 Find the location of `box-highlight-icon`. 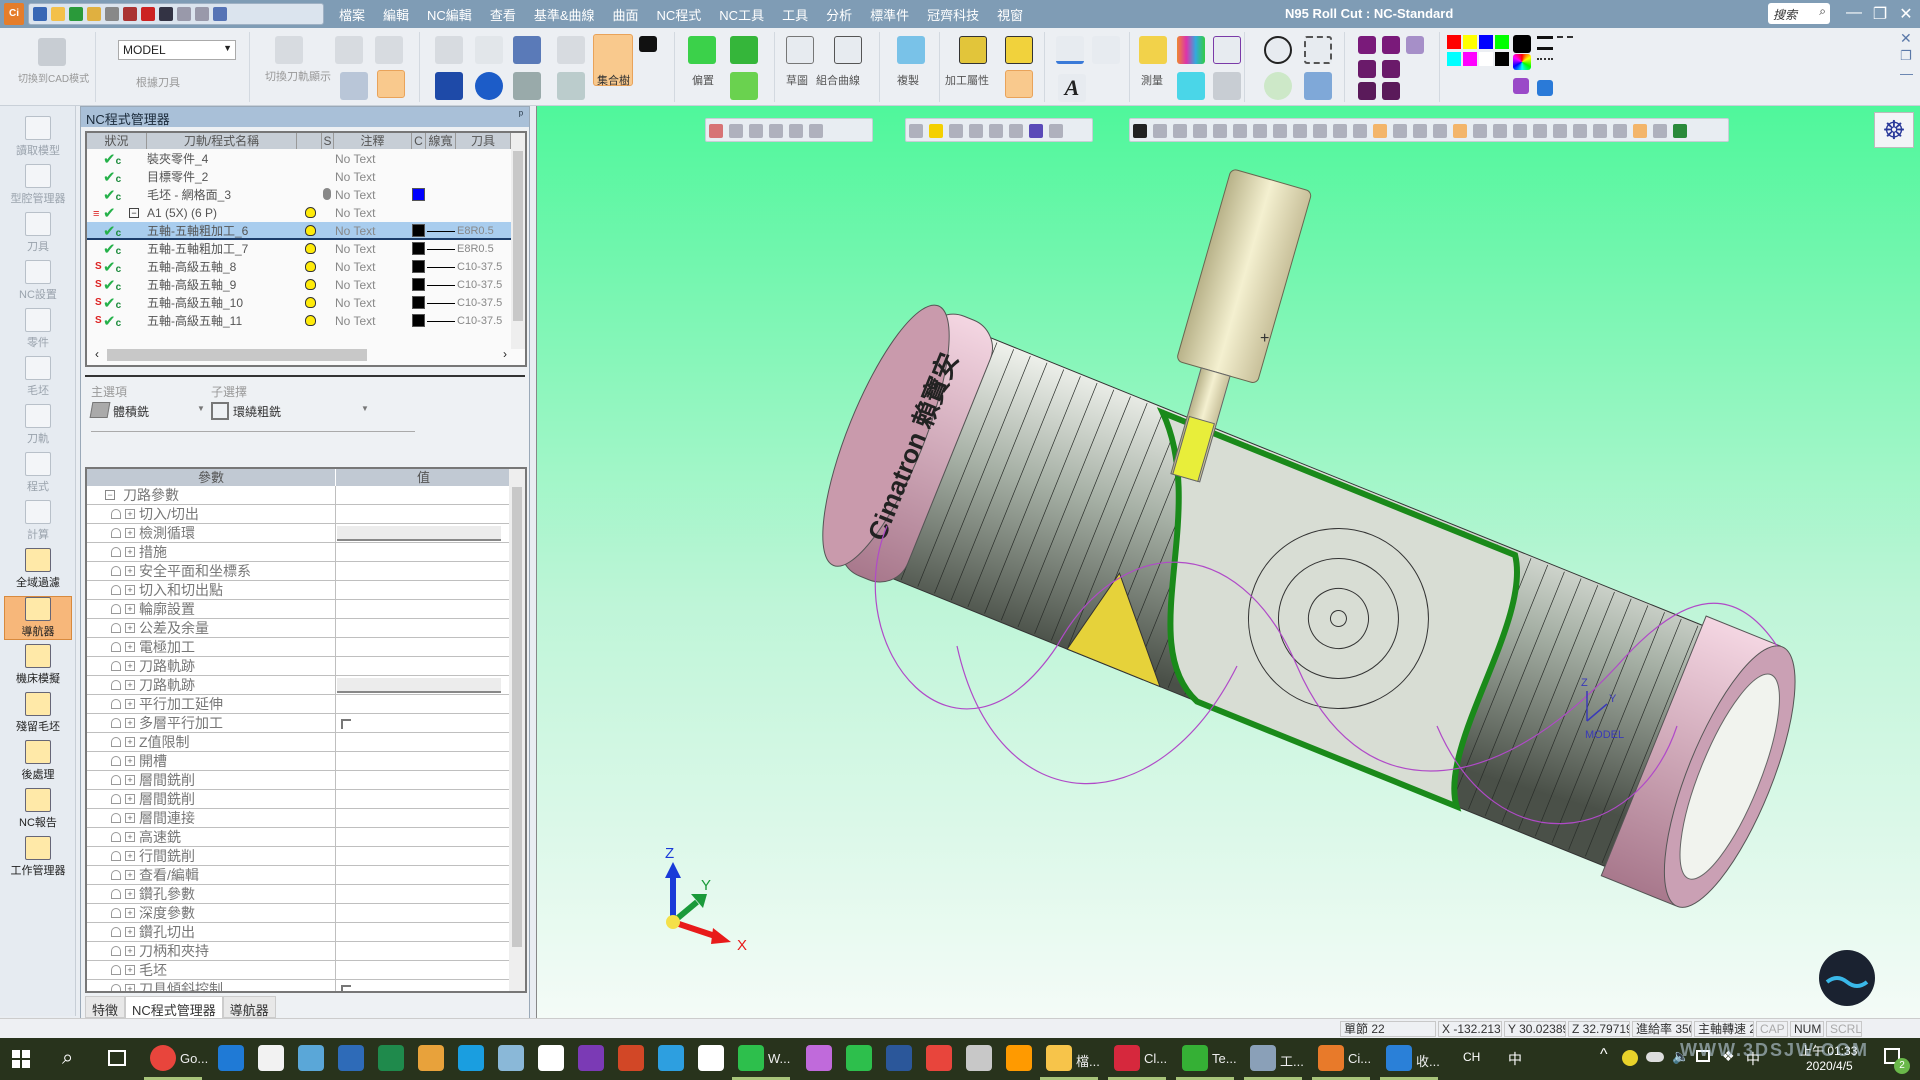

box-highlight-icon is located at coordinates (391, 84).